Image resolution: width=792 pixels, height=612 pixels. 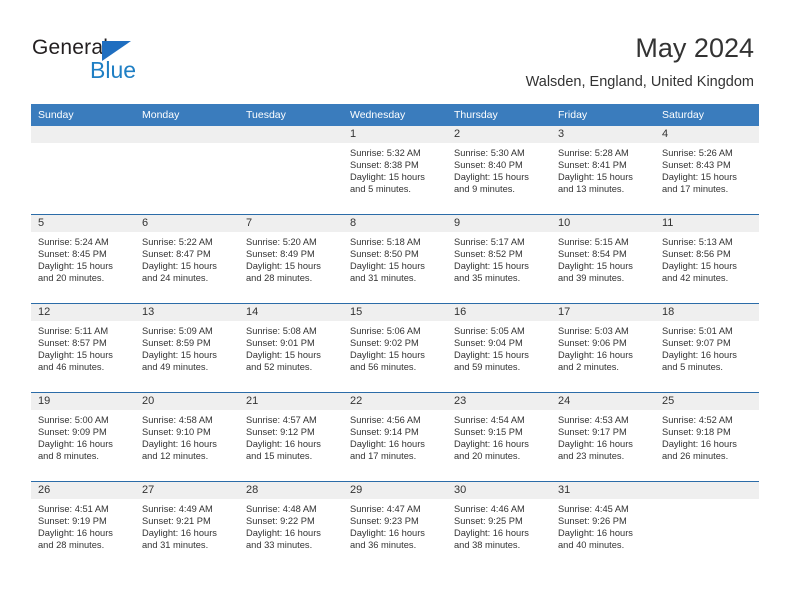 I want to click on sunrise-text: Sunrise: 4:48 AM, so click(x=281, y=509).